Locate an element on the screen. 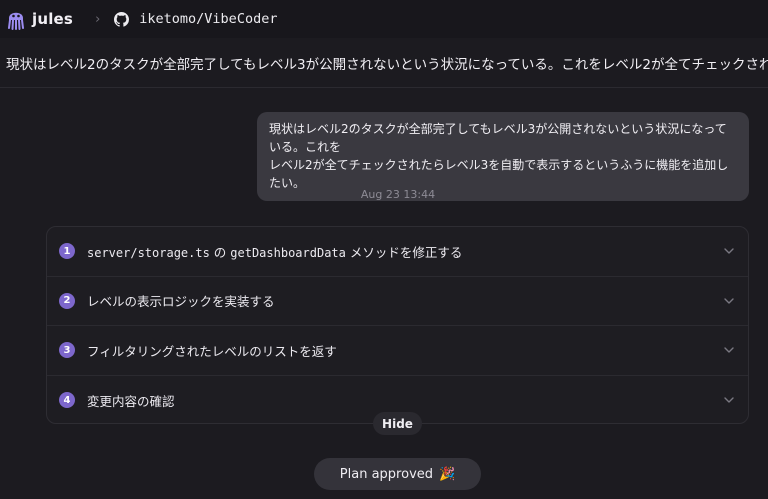 The width and height of the screenshot is (768, 499). top-bar: jules › iketomo/VibeCoder is located at coordinates (384, 19).